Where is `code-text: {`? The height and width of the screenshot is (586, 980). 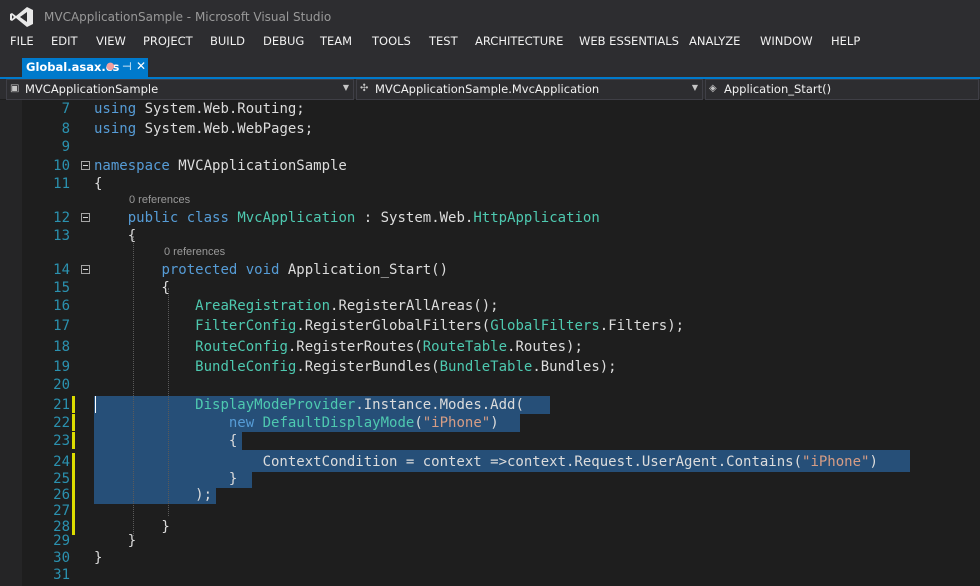
code-text: { is located at coordinates (131, 288).